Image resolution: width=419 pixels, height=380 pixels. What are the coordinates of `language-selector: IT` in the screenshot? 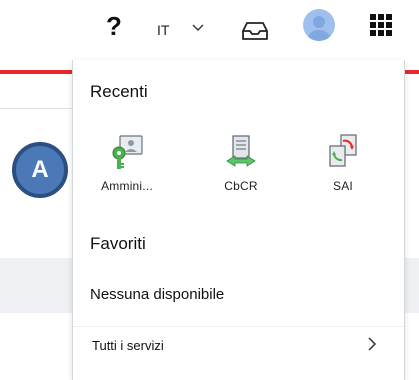 It's located at (163, 30).